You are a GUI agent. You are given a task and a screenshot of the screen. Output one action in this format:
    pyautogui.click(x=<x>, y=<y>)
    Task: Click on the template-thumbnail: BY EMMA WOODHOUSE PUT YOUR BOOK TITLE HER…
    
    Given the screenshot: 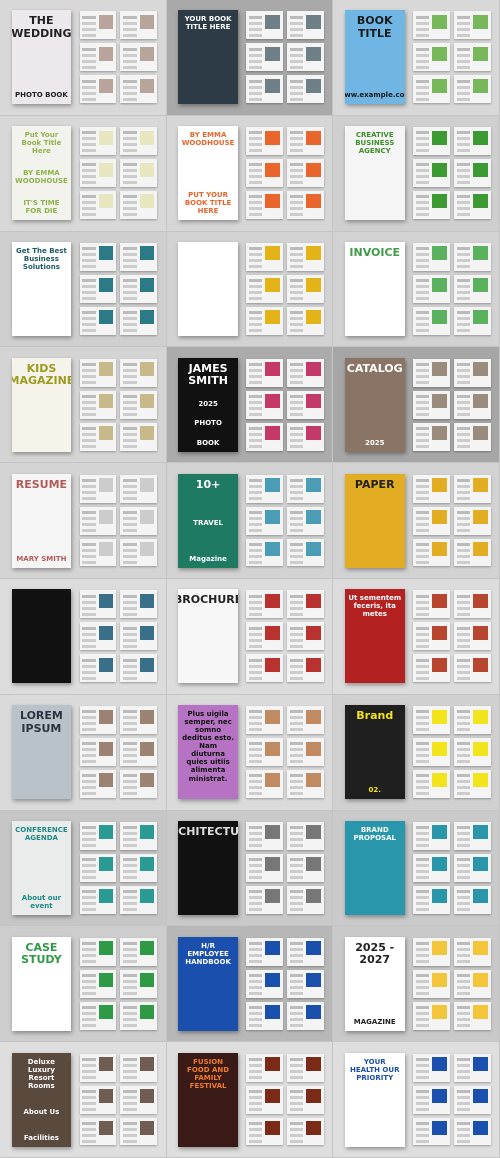 What is the action you would take?
    pyautogui.click(x=250, y=173)
    